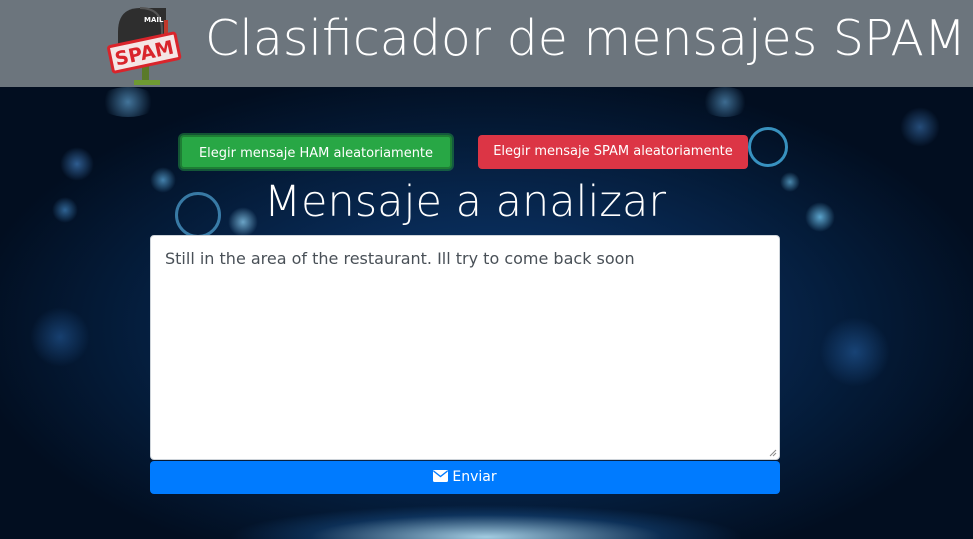 Image resolution: width=973 pixels, height=539 pixels. Describe the element at coordinates (154, 20) in the screenshot. I see `svg-text: MAIL` at that location.